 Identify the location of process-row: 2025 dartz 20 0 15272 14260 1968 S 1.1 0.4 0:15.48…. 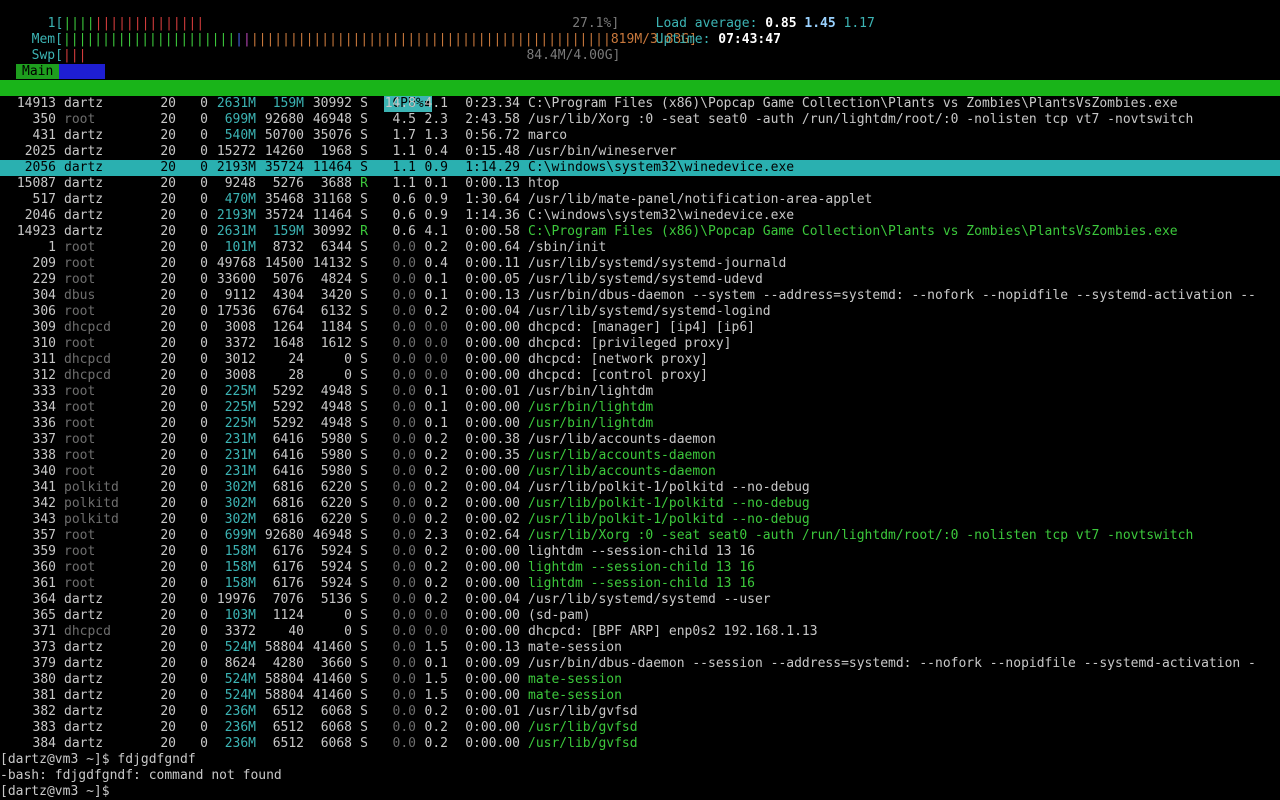
(640, 152).